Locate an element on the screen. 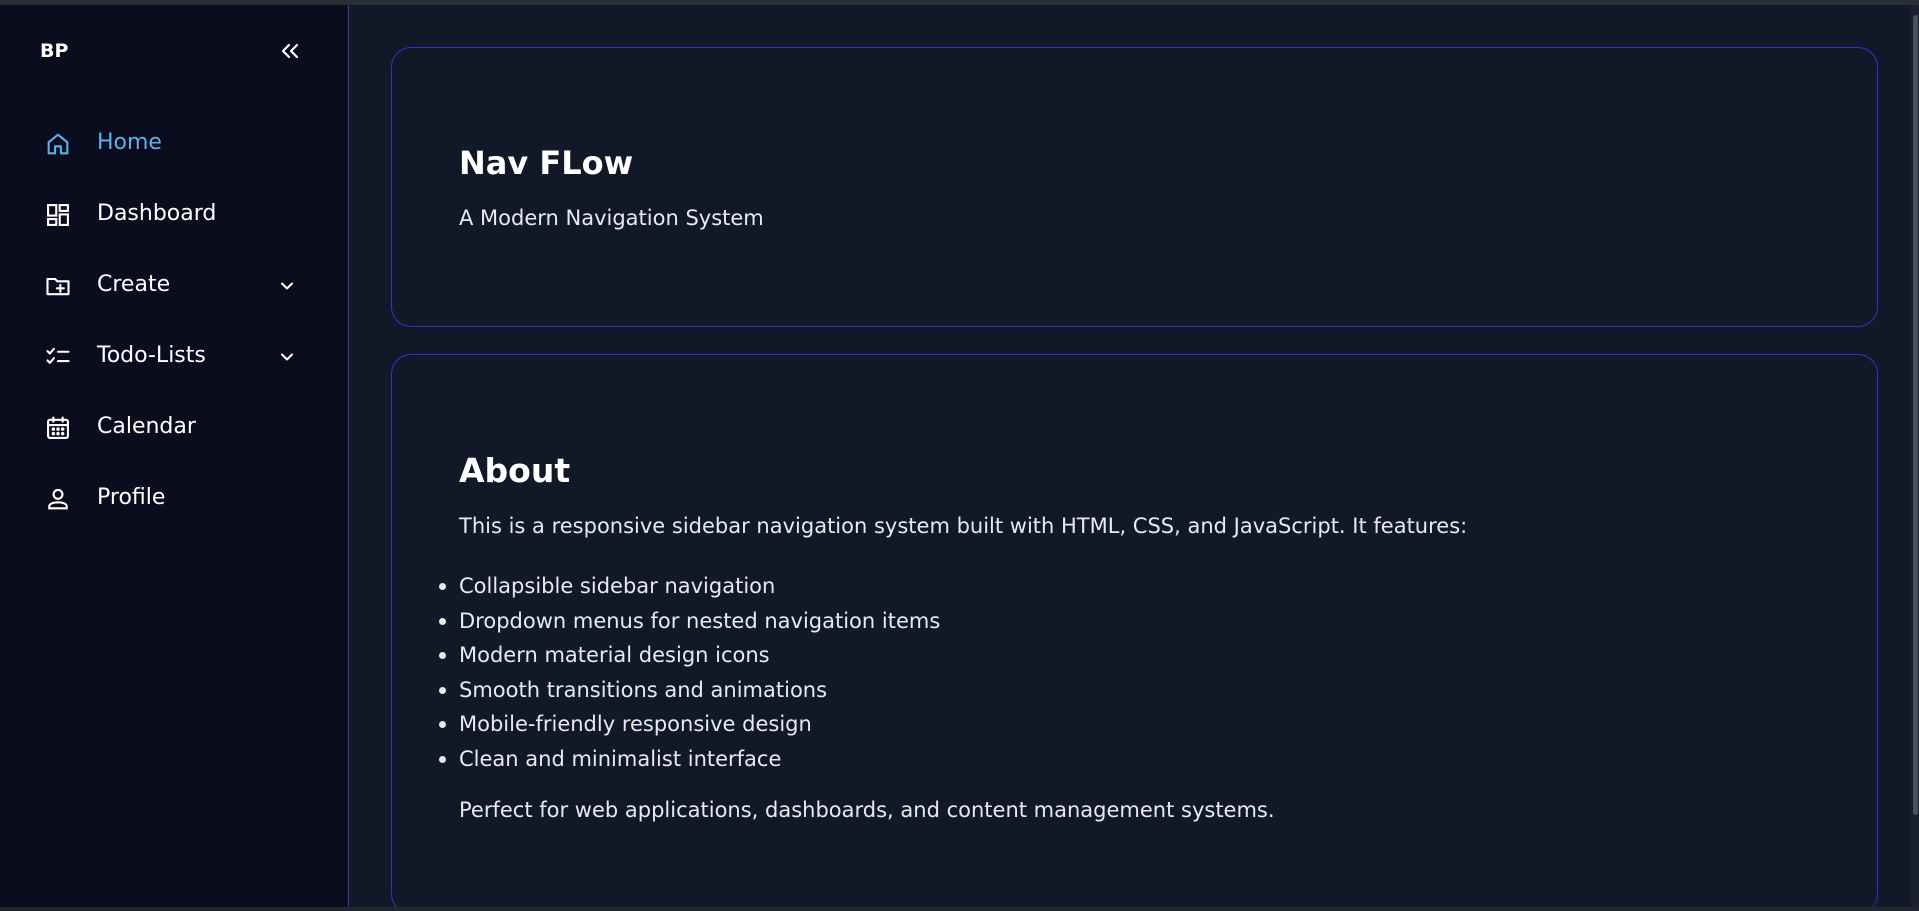 This screenshot has height=911, width=1919. sidebar-item-profile: Profile is located at coordinates (169, 498).